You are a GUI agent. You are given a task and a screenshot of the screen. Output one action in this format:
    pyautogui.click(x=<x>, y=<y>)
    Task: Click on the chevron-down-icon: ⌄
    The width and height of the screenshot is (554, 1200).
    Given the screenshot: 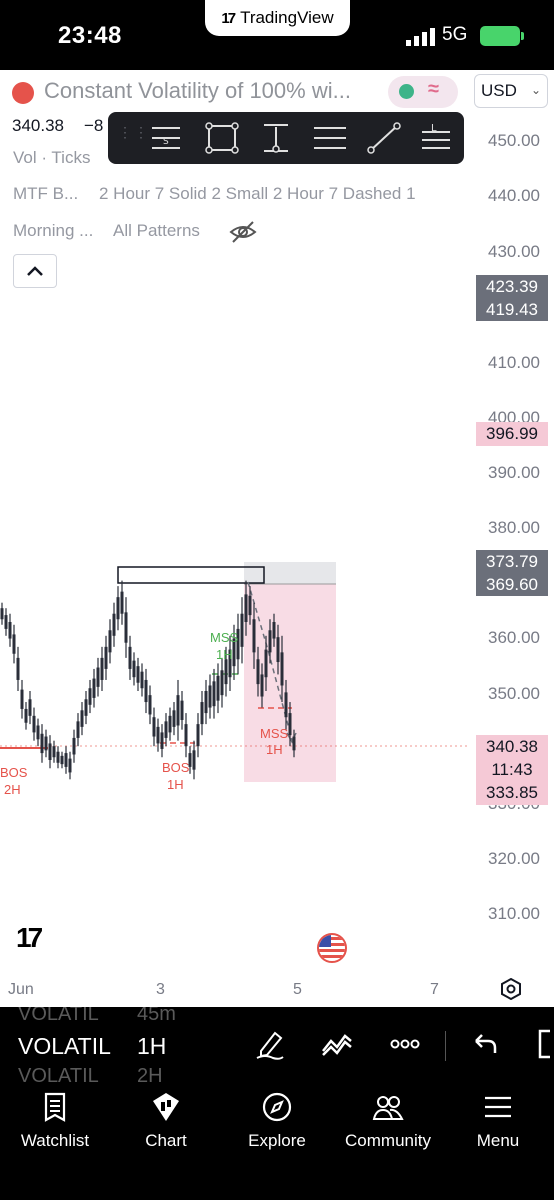 What is the action you would take?
    pyautogui.click(x=535, y=90)
    